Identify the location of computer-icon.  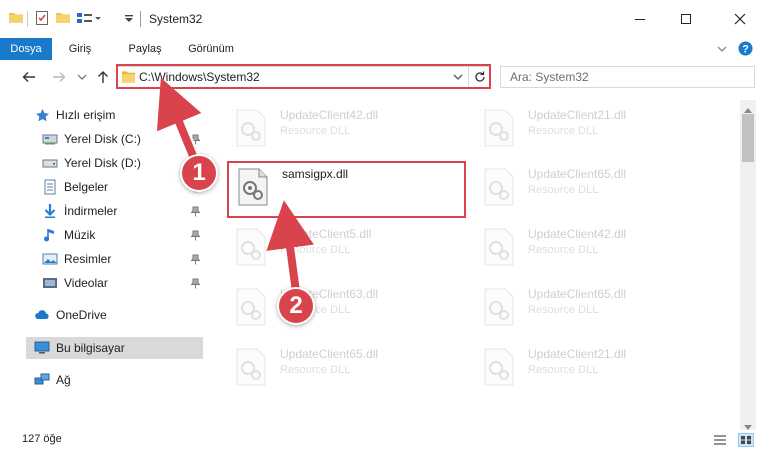
(42, 348).